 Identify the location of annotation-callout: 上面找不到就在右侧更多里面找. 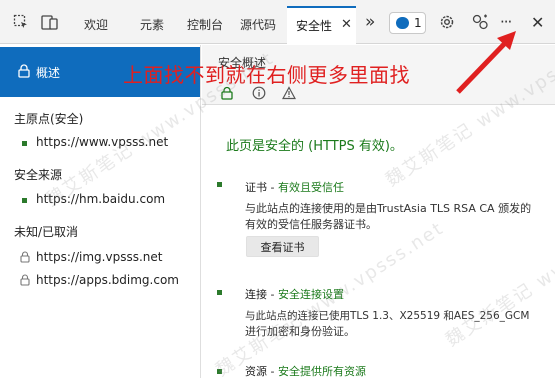
(266, 75).